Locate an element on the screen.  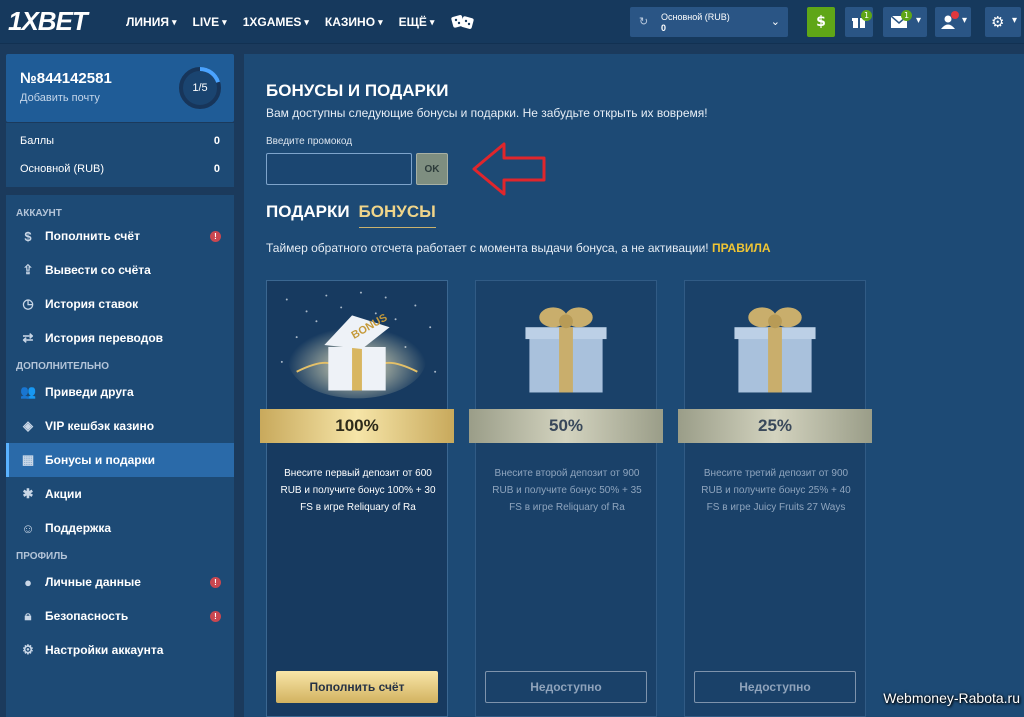
messages-button: 1 ▾ is located at coordinates (905, 22).